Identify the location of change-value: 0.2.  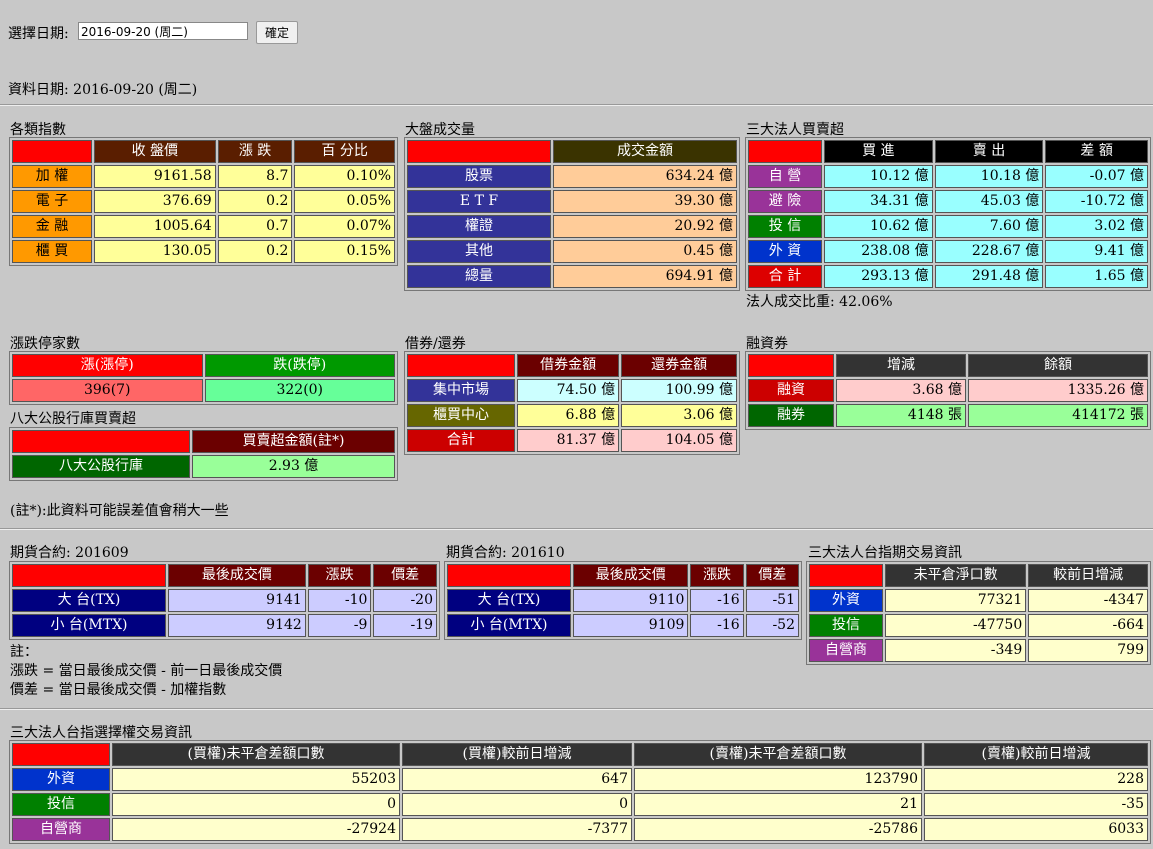
(255, 201).